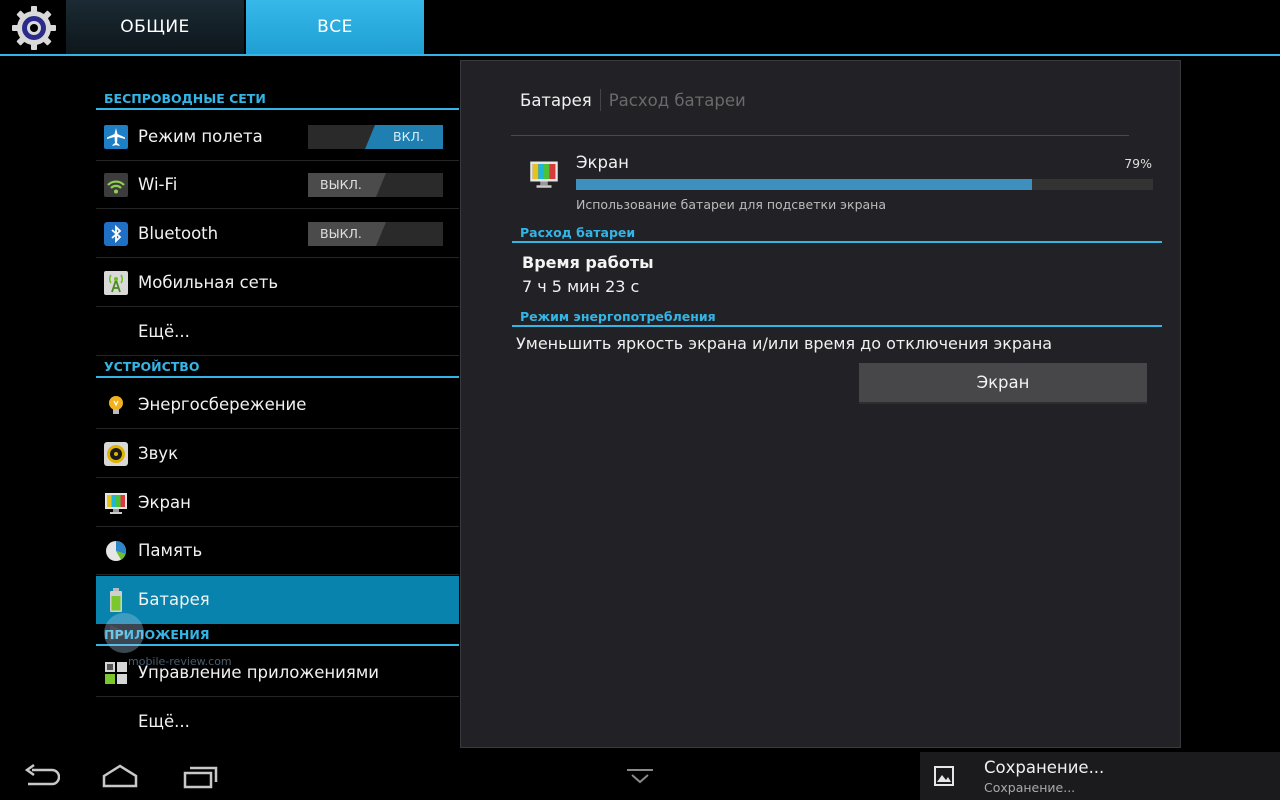 Image resolution: width=1280 pixels, height=800 pixels. I want to click on section-header-battery-use: Расход батареи, so click(837, 234).